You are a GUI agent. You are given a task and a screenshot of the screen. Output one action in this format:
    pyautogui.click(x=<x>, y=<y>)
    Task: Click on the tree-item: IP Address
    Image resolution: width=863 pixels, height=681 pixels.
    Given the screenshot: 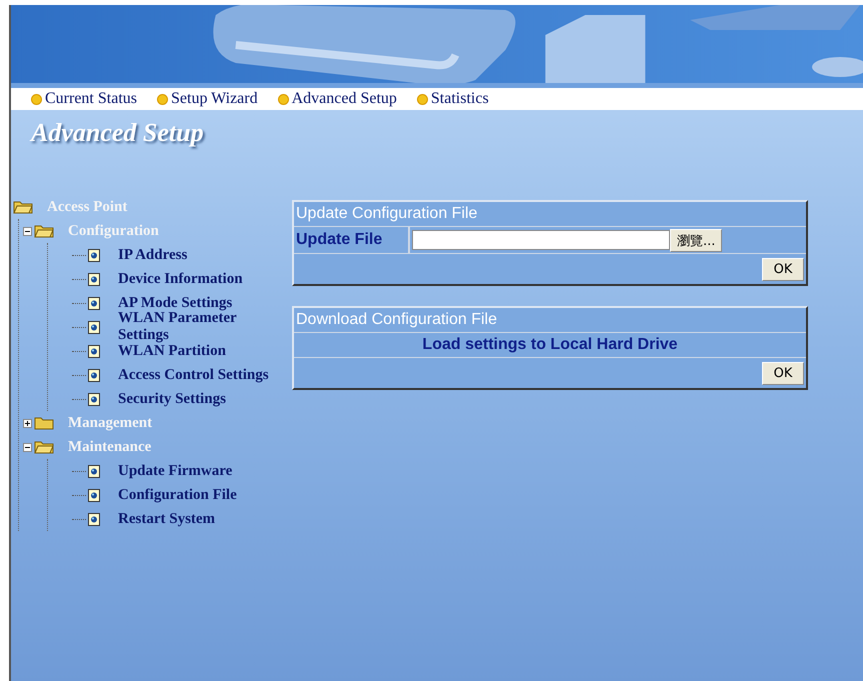 What is the action you would take?
    pyautogui.click(x=153, y=255)
    